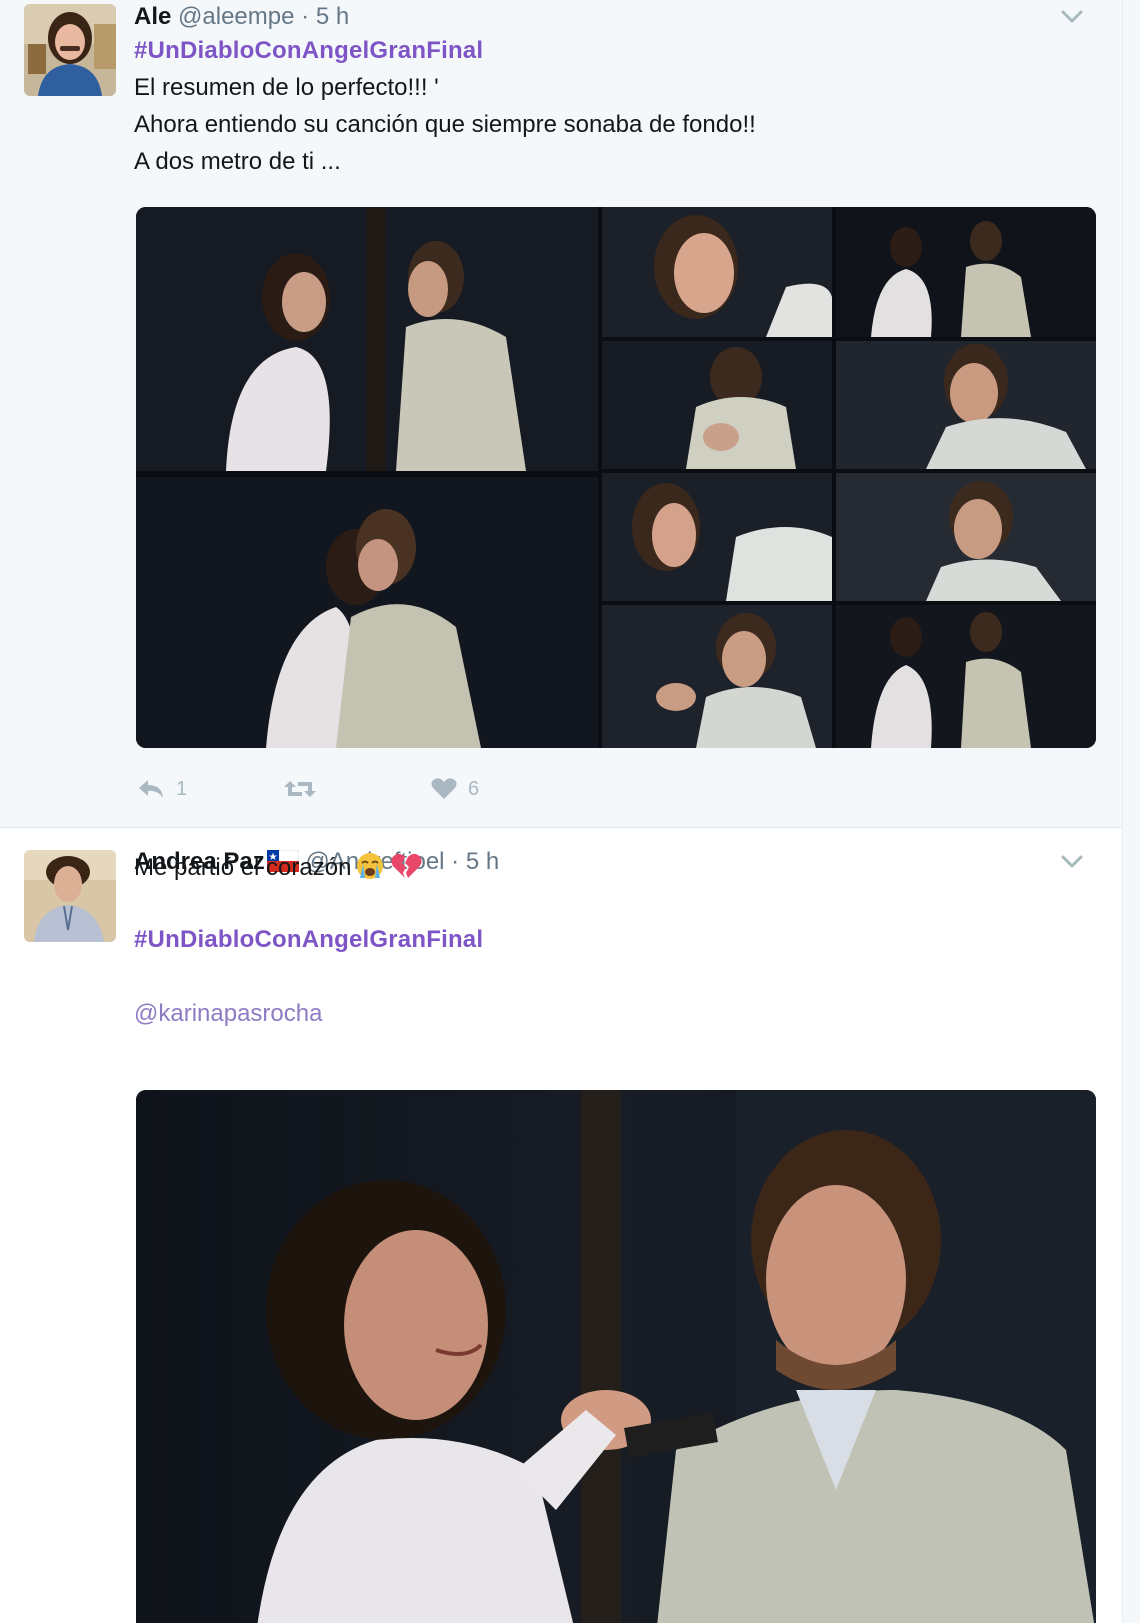 The width and height of the screenshot is (1140, 1623). I want to click on like-count: 6, so click(474, 788).